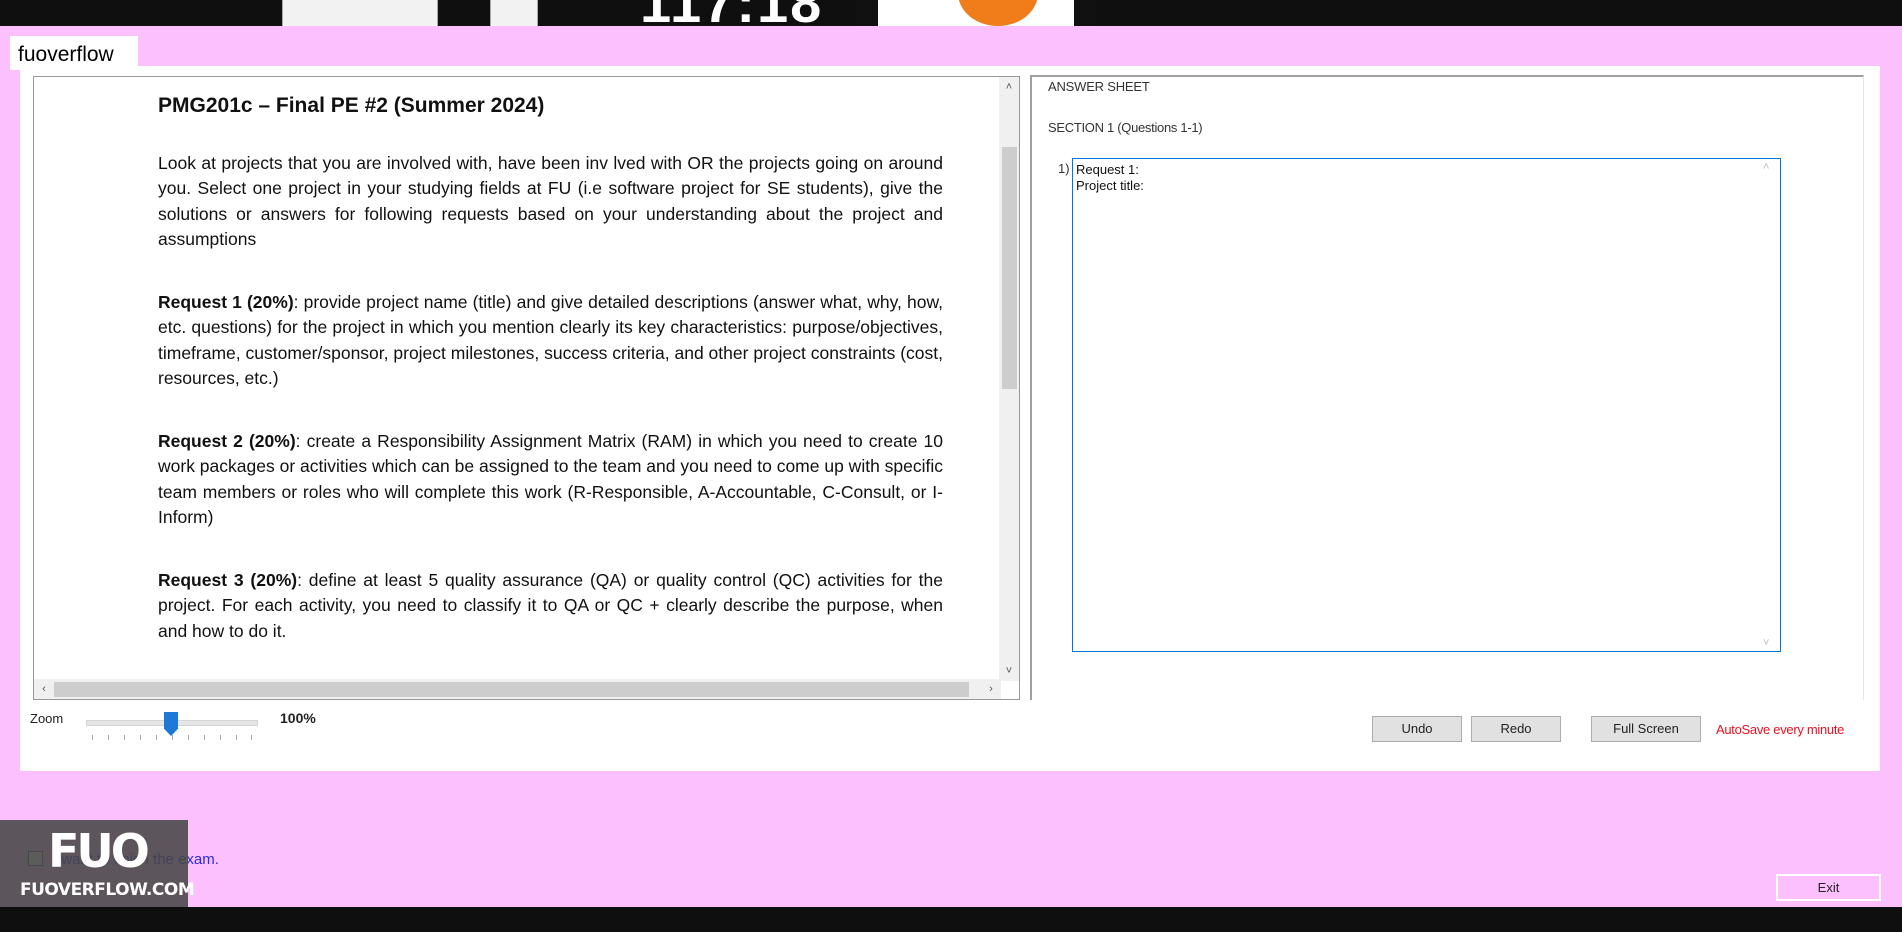 This screenshot has width=1902, height=932. I want to click on section-label: SECTION 1 (Questions 1-1), so click(1125, 127).